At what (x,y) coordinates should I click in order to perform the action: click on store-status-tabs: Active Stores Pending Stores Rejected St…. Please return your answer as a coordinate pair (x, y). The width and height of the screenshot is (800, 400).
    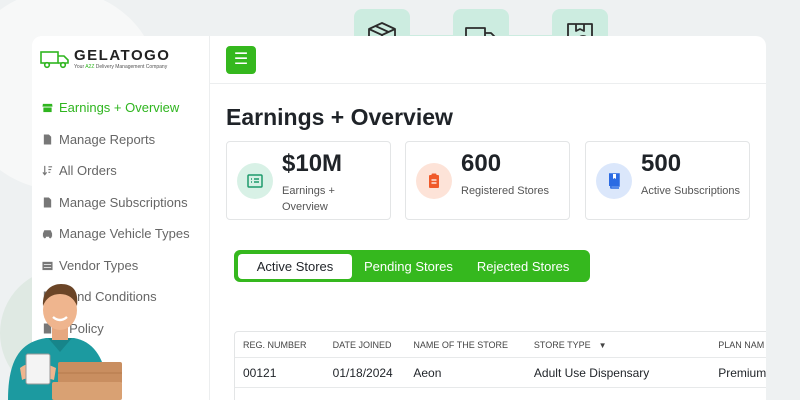
    Looking at the image, I should click on (412, 266).